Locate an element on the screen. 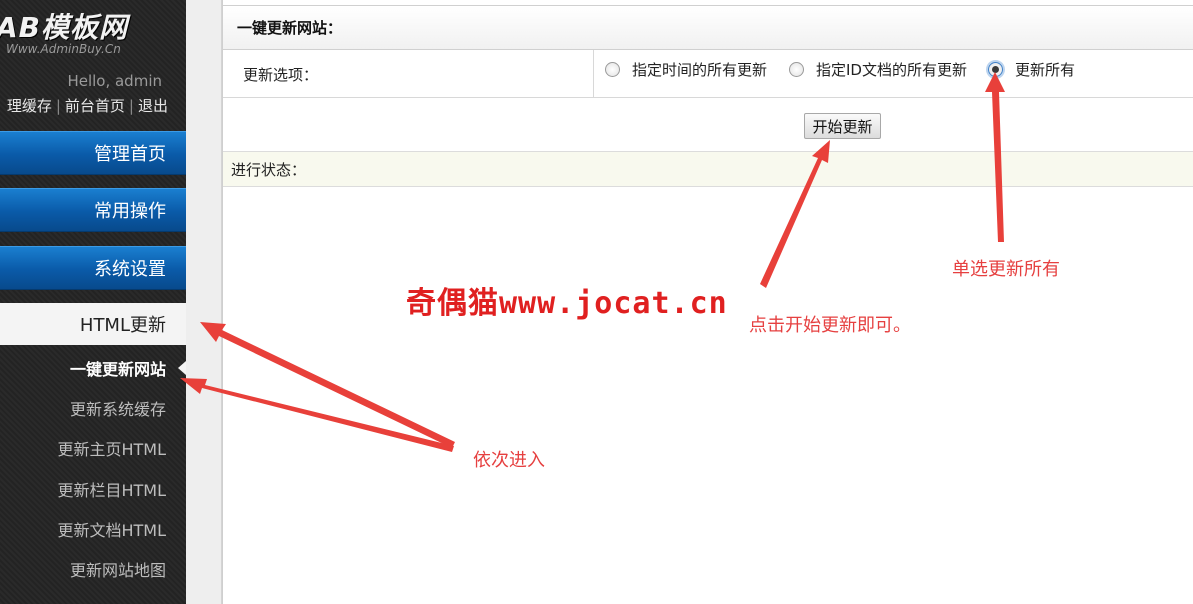 This screenshot has height=604, width=1193. radio-button-checked is located at coordinates (995, 69).